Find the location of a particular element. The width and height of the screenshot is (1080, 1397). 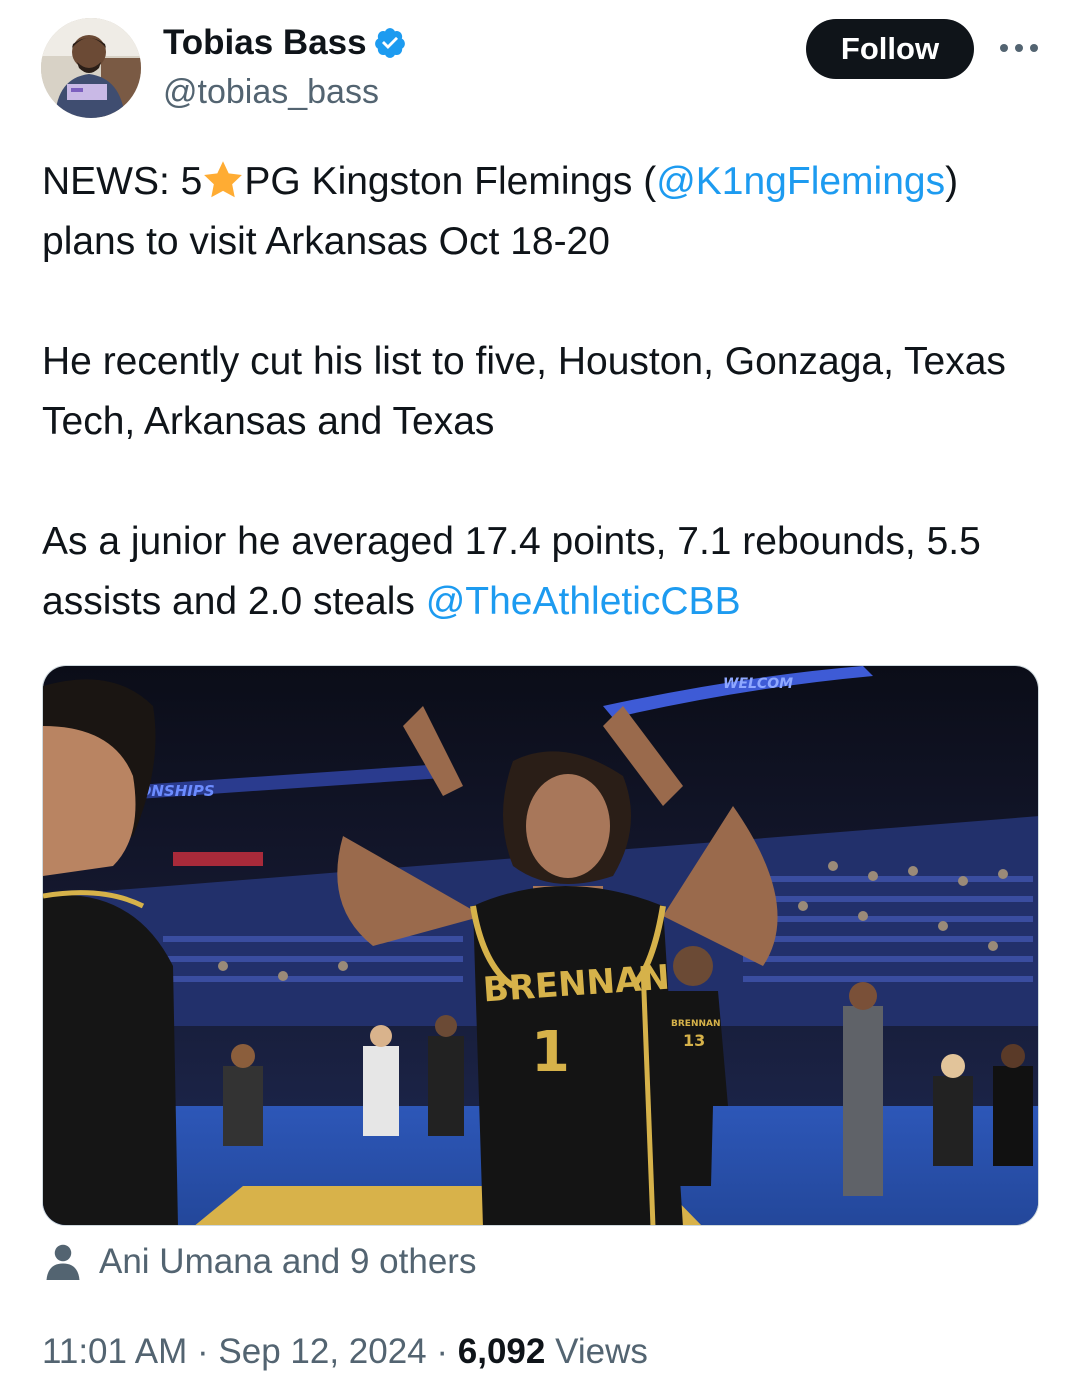

tweet-metadata: 11:01 AM · Sep 12, 2024 · 6,092 Views is located at coordinates (345, 1352).